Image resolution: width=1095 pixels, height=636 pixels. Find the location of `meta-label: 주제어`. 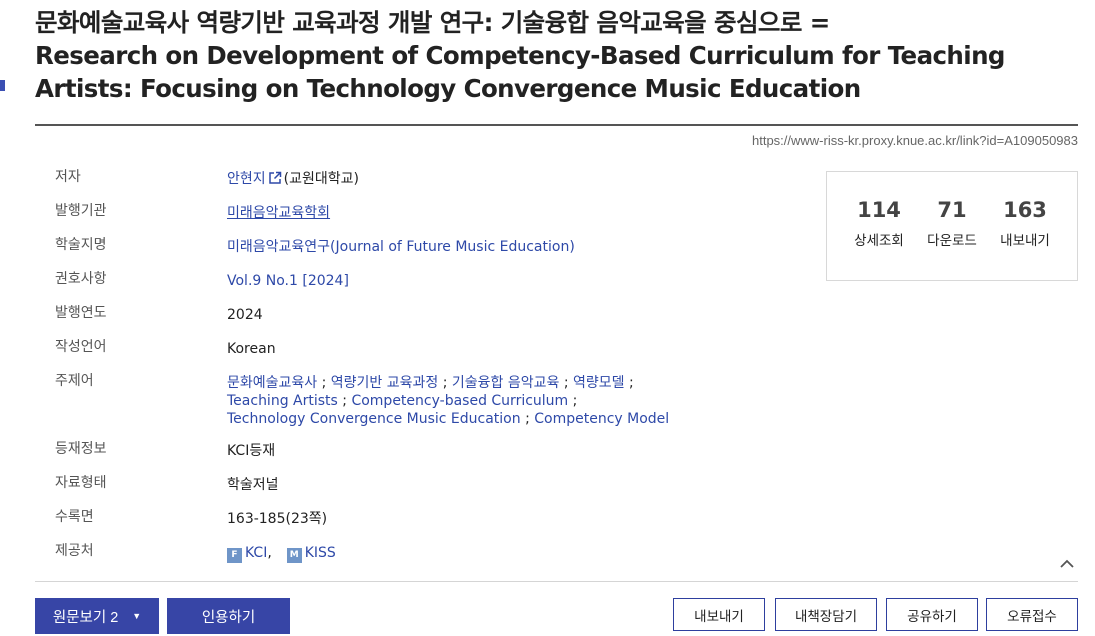

meta-label: 주제어 is located at coordinates (74, 381).